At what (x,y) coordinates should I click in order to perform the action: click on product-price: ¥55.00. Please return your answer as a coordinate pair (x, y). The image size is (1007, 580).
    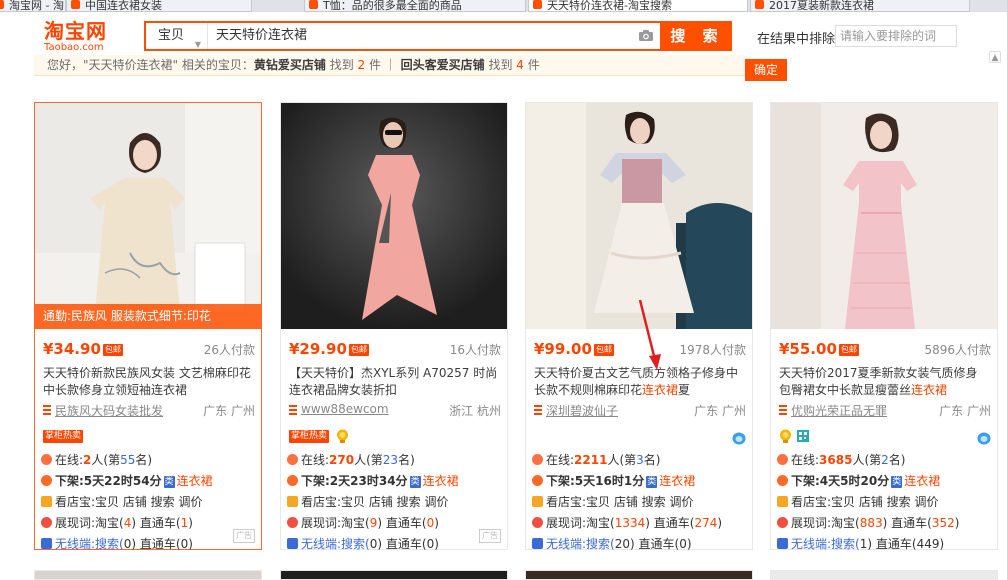
    Looking at the image, I should click on (808, 349).